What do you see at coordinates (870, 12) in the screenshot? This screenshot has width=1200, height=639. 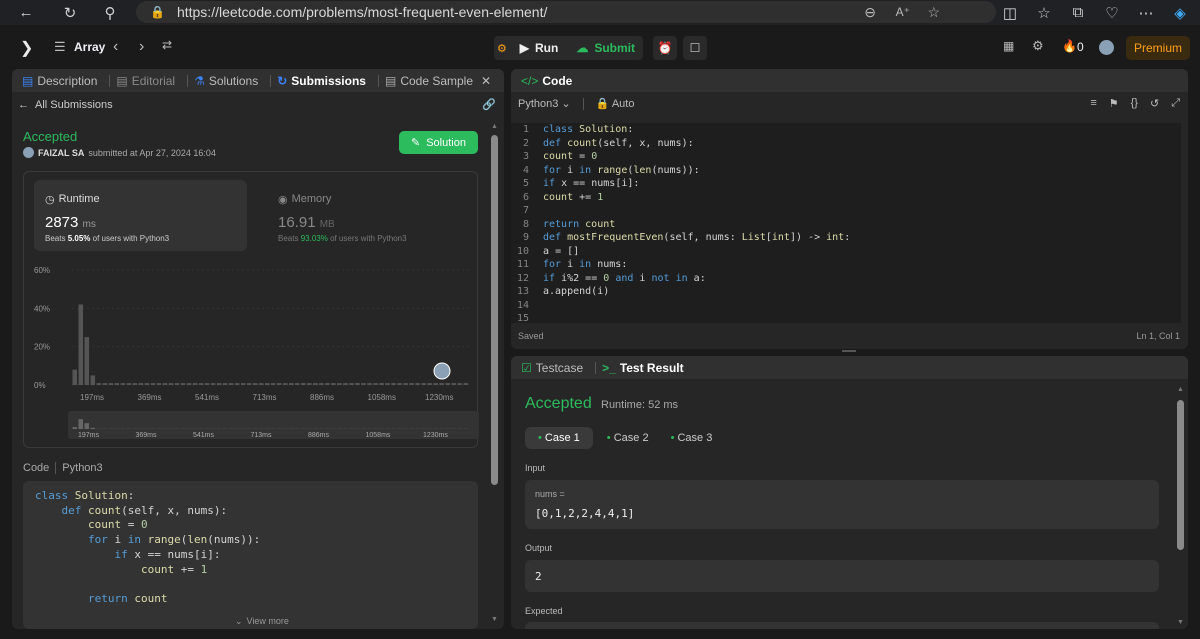 I see `zoom-icon: ⊖` at bounding box center [870, 12].